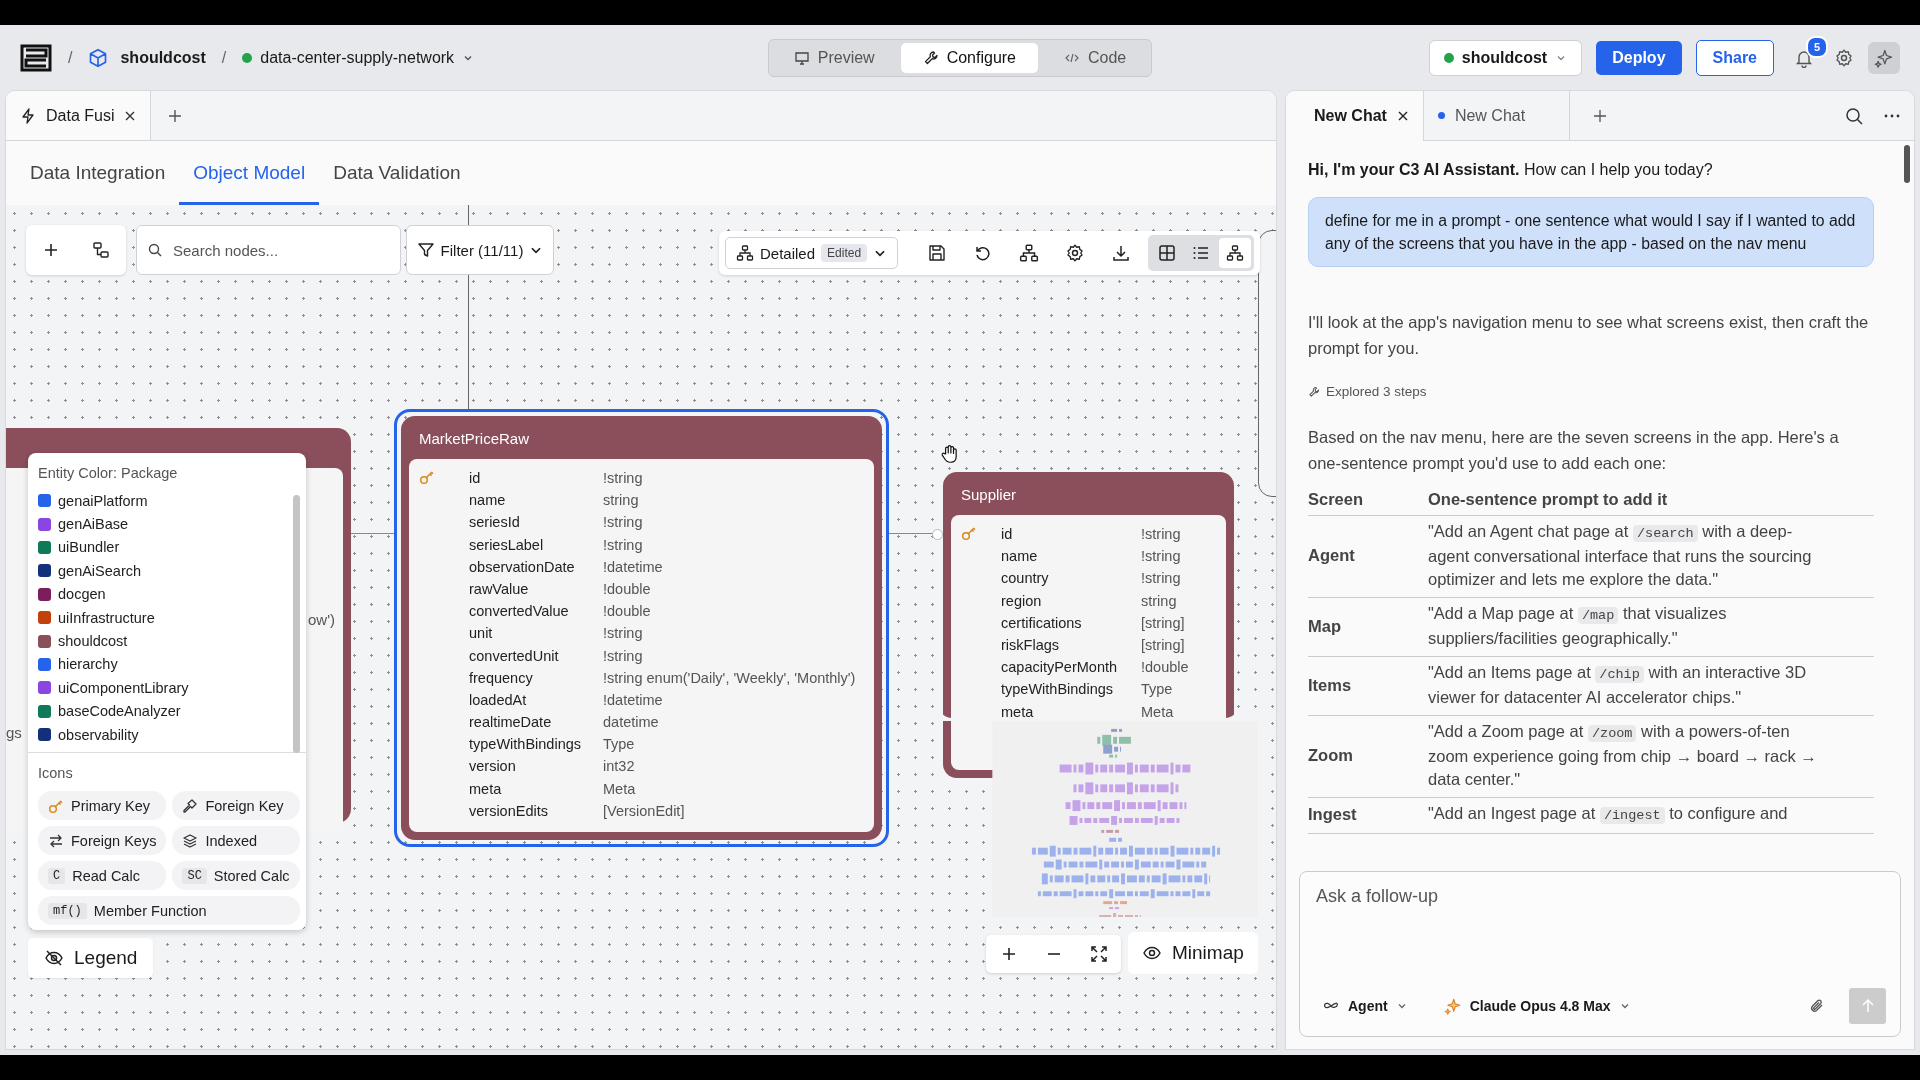 The height and width of the screenshot is (1080, 1920). I want to click on assistant-button, so click(1884, 57).